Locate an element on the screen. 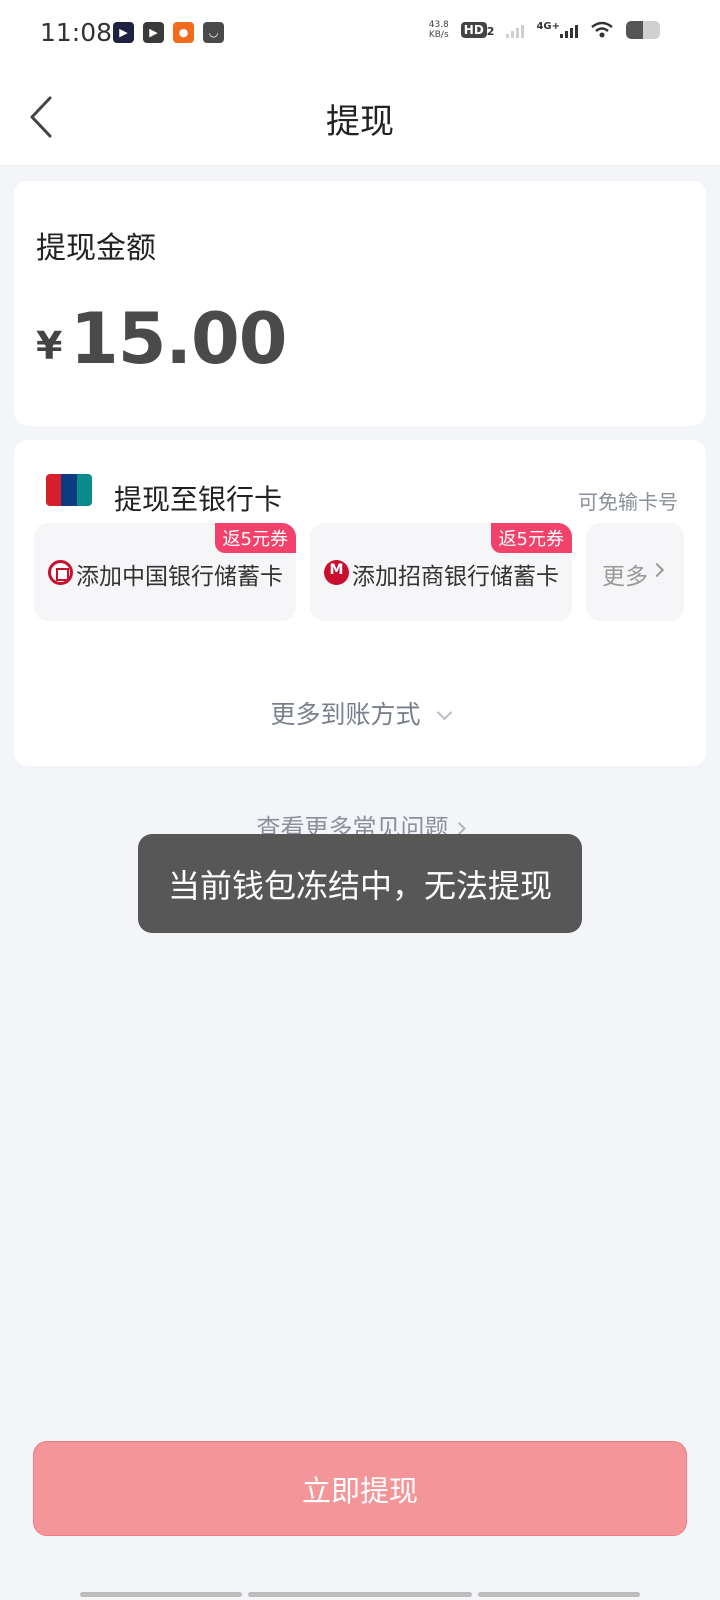  add-boc-card-button: 添加中国银行储蓄卡 返5元券 is located at coordinates (165, 572).